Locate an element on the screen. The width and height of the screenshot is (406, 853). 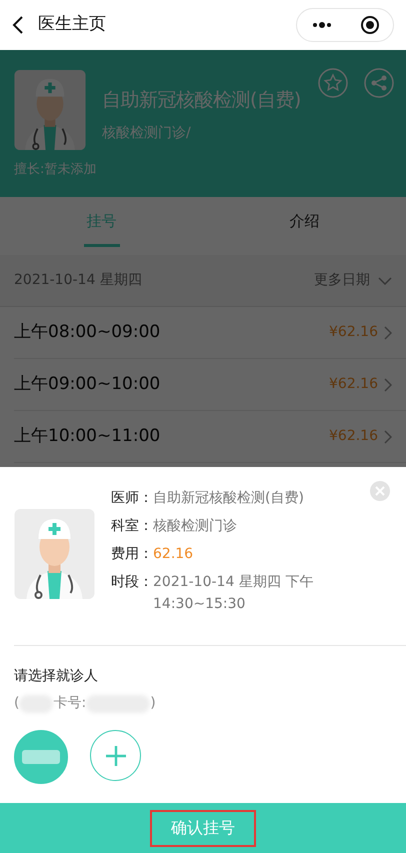
doctor-name: 自助新冠核酸检测(自费) is located at coordinates (201, 100).